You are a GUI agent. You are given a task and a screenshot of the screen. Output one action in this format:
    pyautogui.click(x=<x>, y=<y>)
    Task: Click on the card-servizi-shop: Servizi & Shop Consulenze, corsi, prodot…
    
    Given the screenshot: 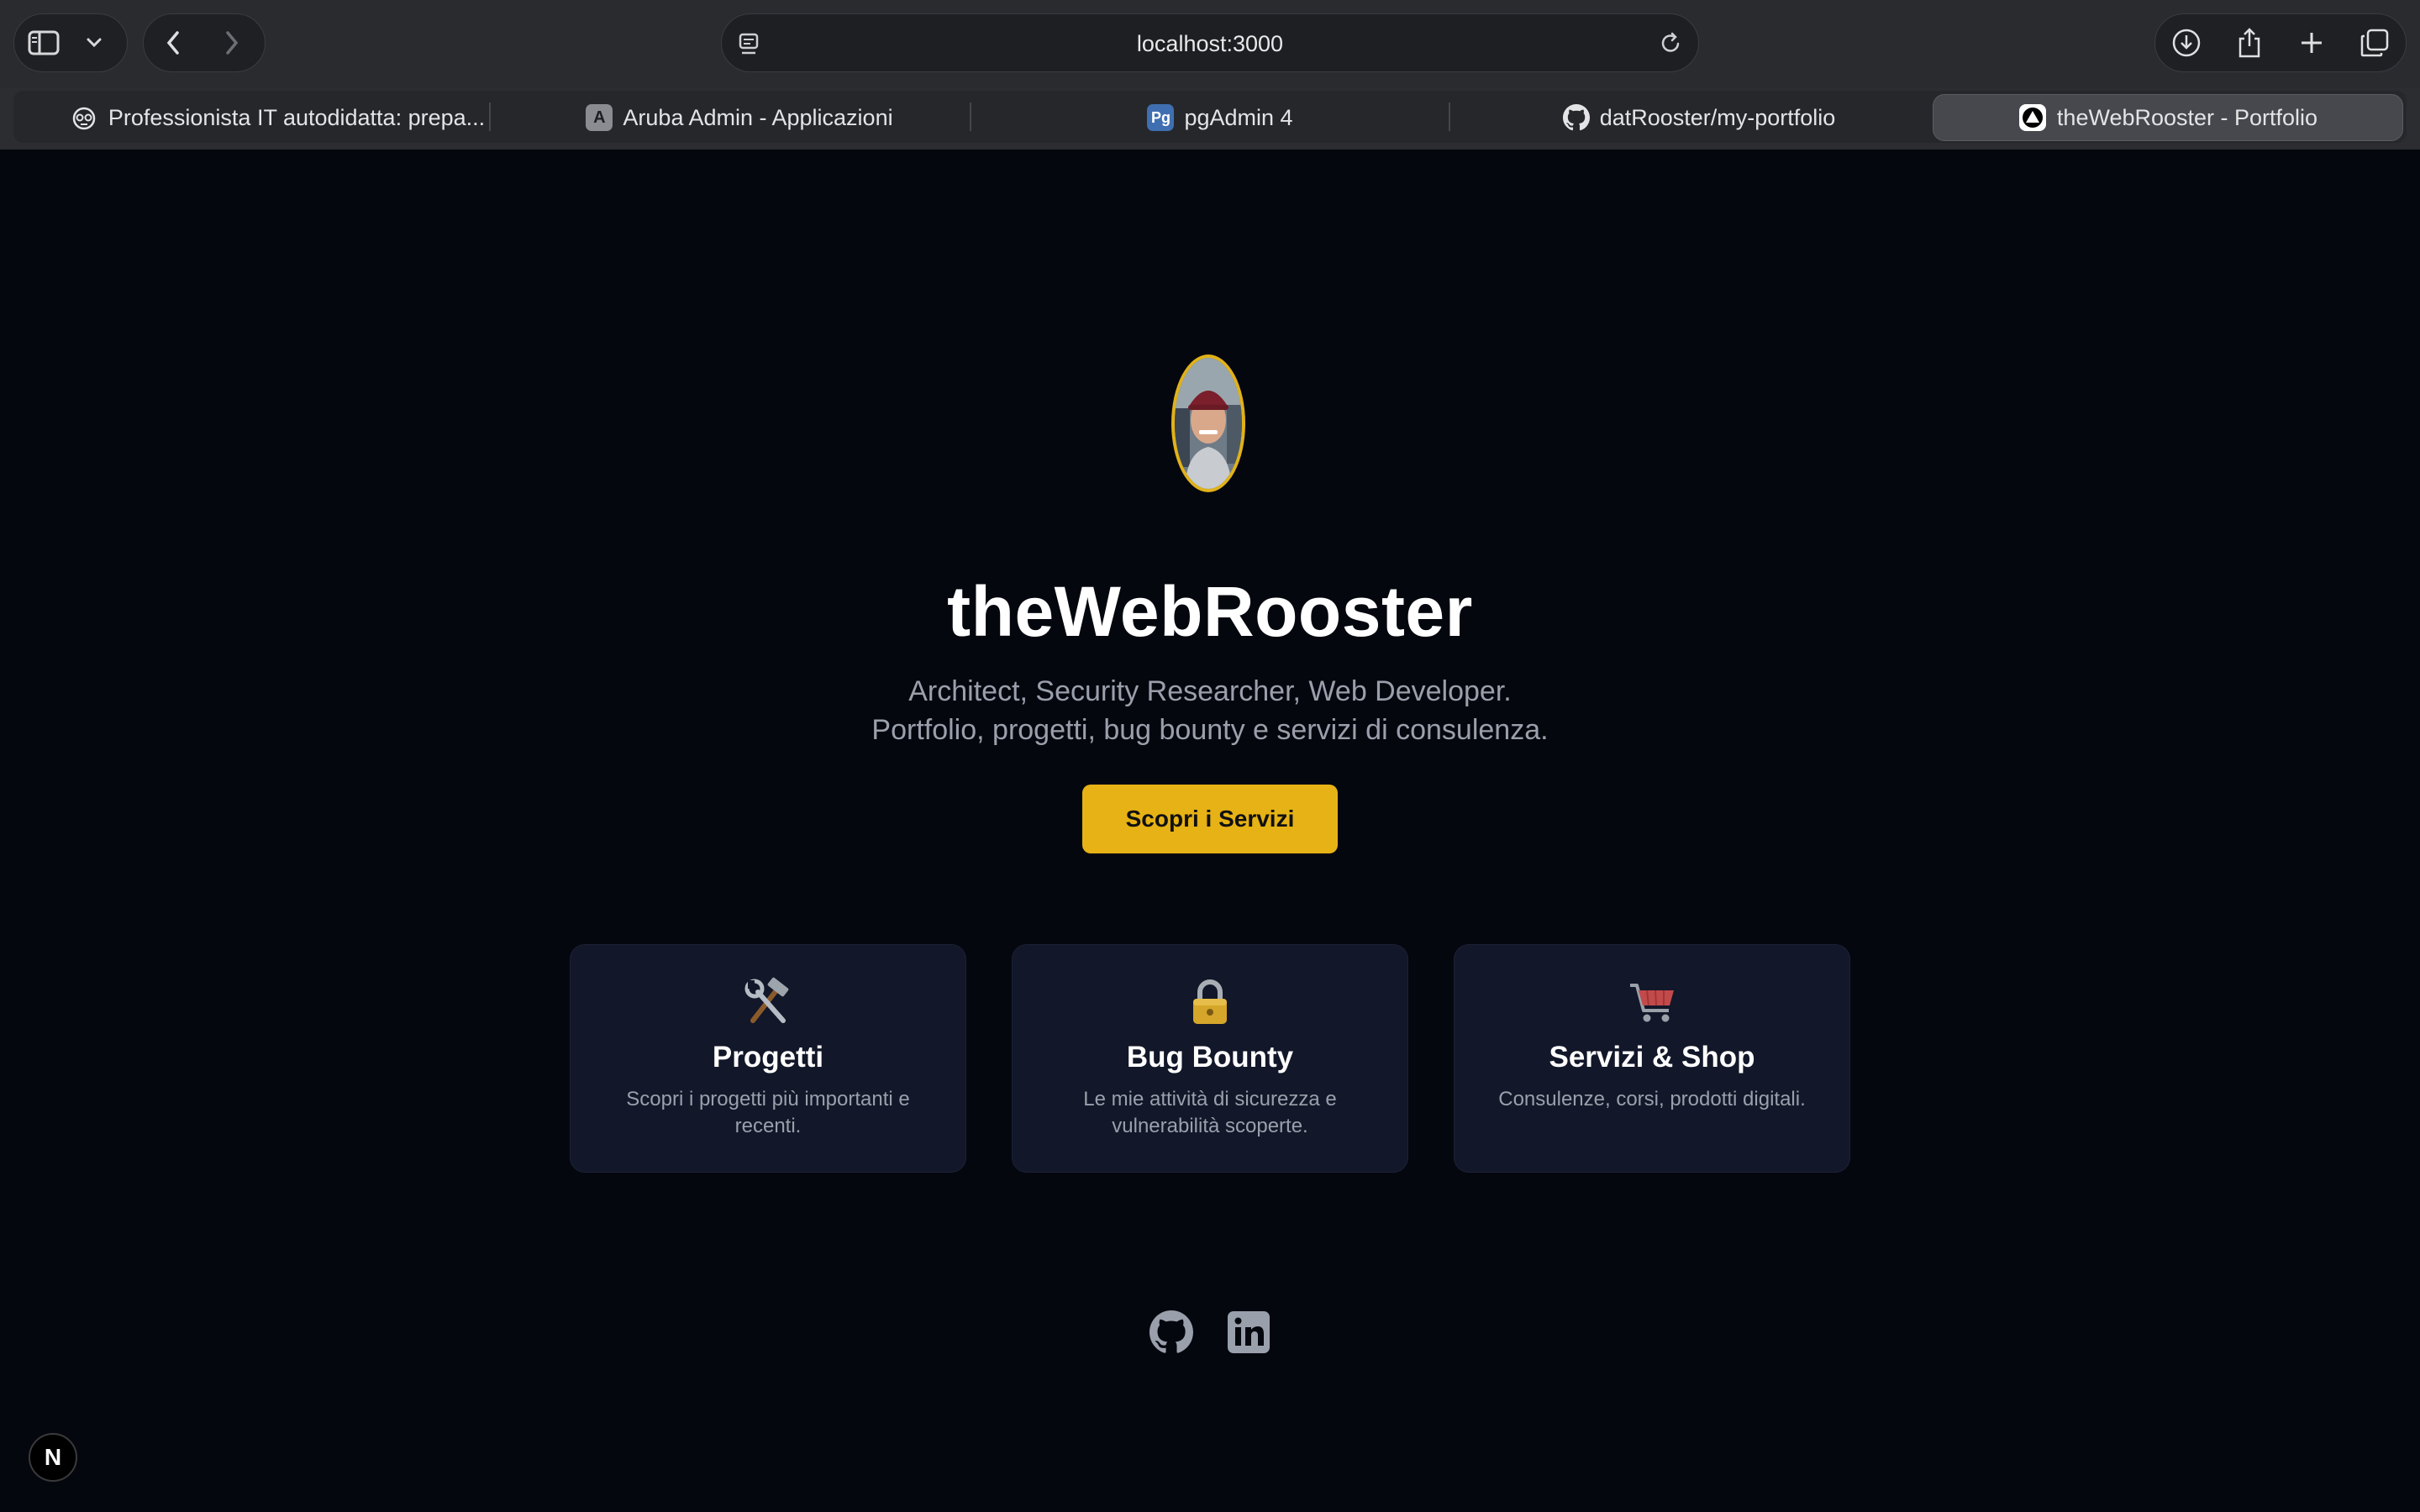 What is the action you would take?
    pyautogui.click(x=1652, y=1058)
    